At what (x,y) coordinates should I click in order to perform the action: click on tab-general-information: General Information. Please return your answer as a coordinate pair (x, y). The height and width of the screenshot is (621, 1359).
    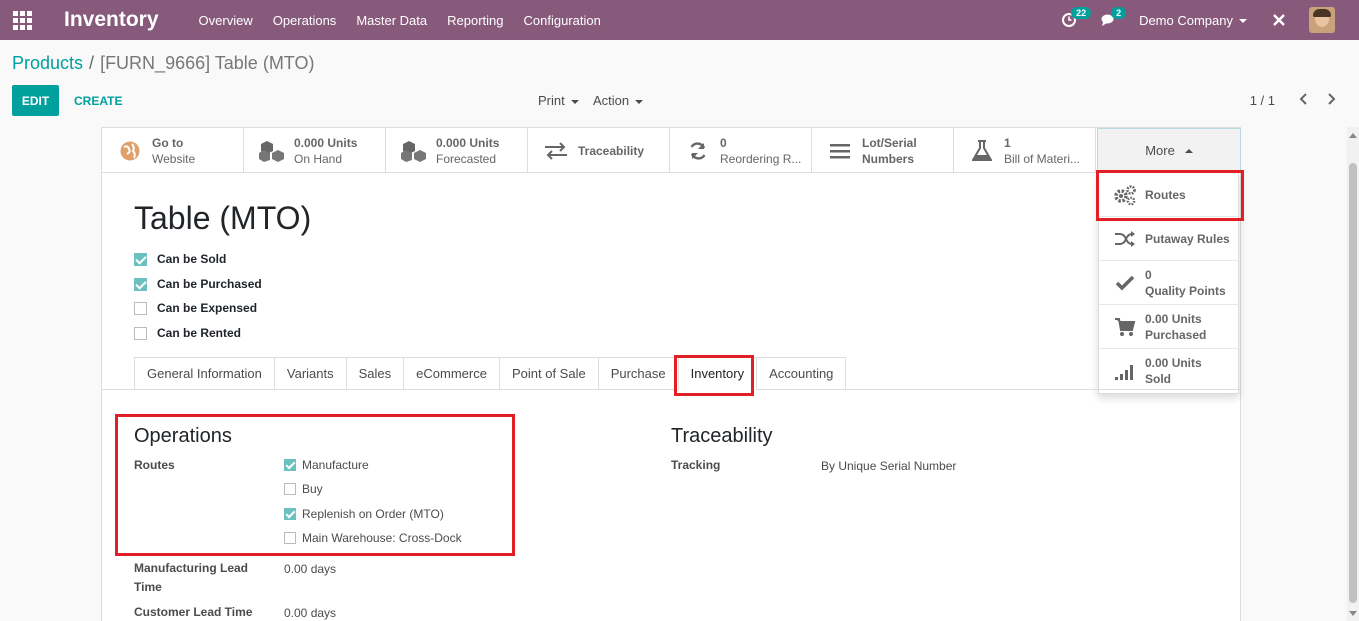
    Looking at the image, I should click on (204, 373).